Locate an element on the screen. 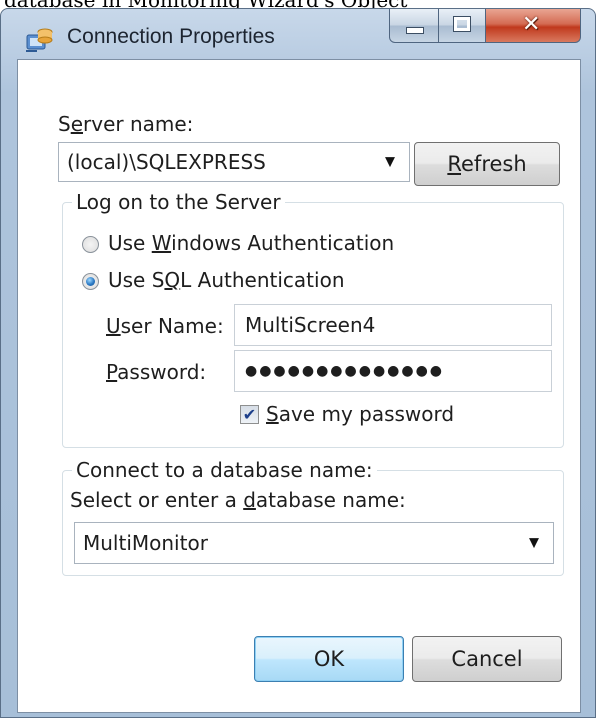 This screenshot has width=598, height=720. username-label: User Name: is located at coordinates (165, 326).